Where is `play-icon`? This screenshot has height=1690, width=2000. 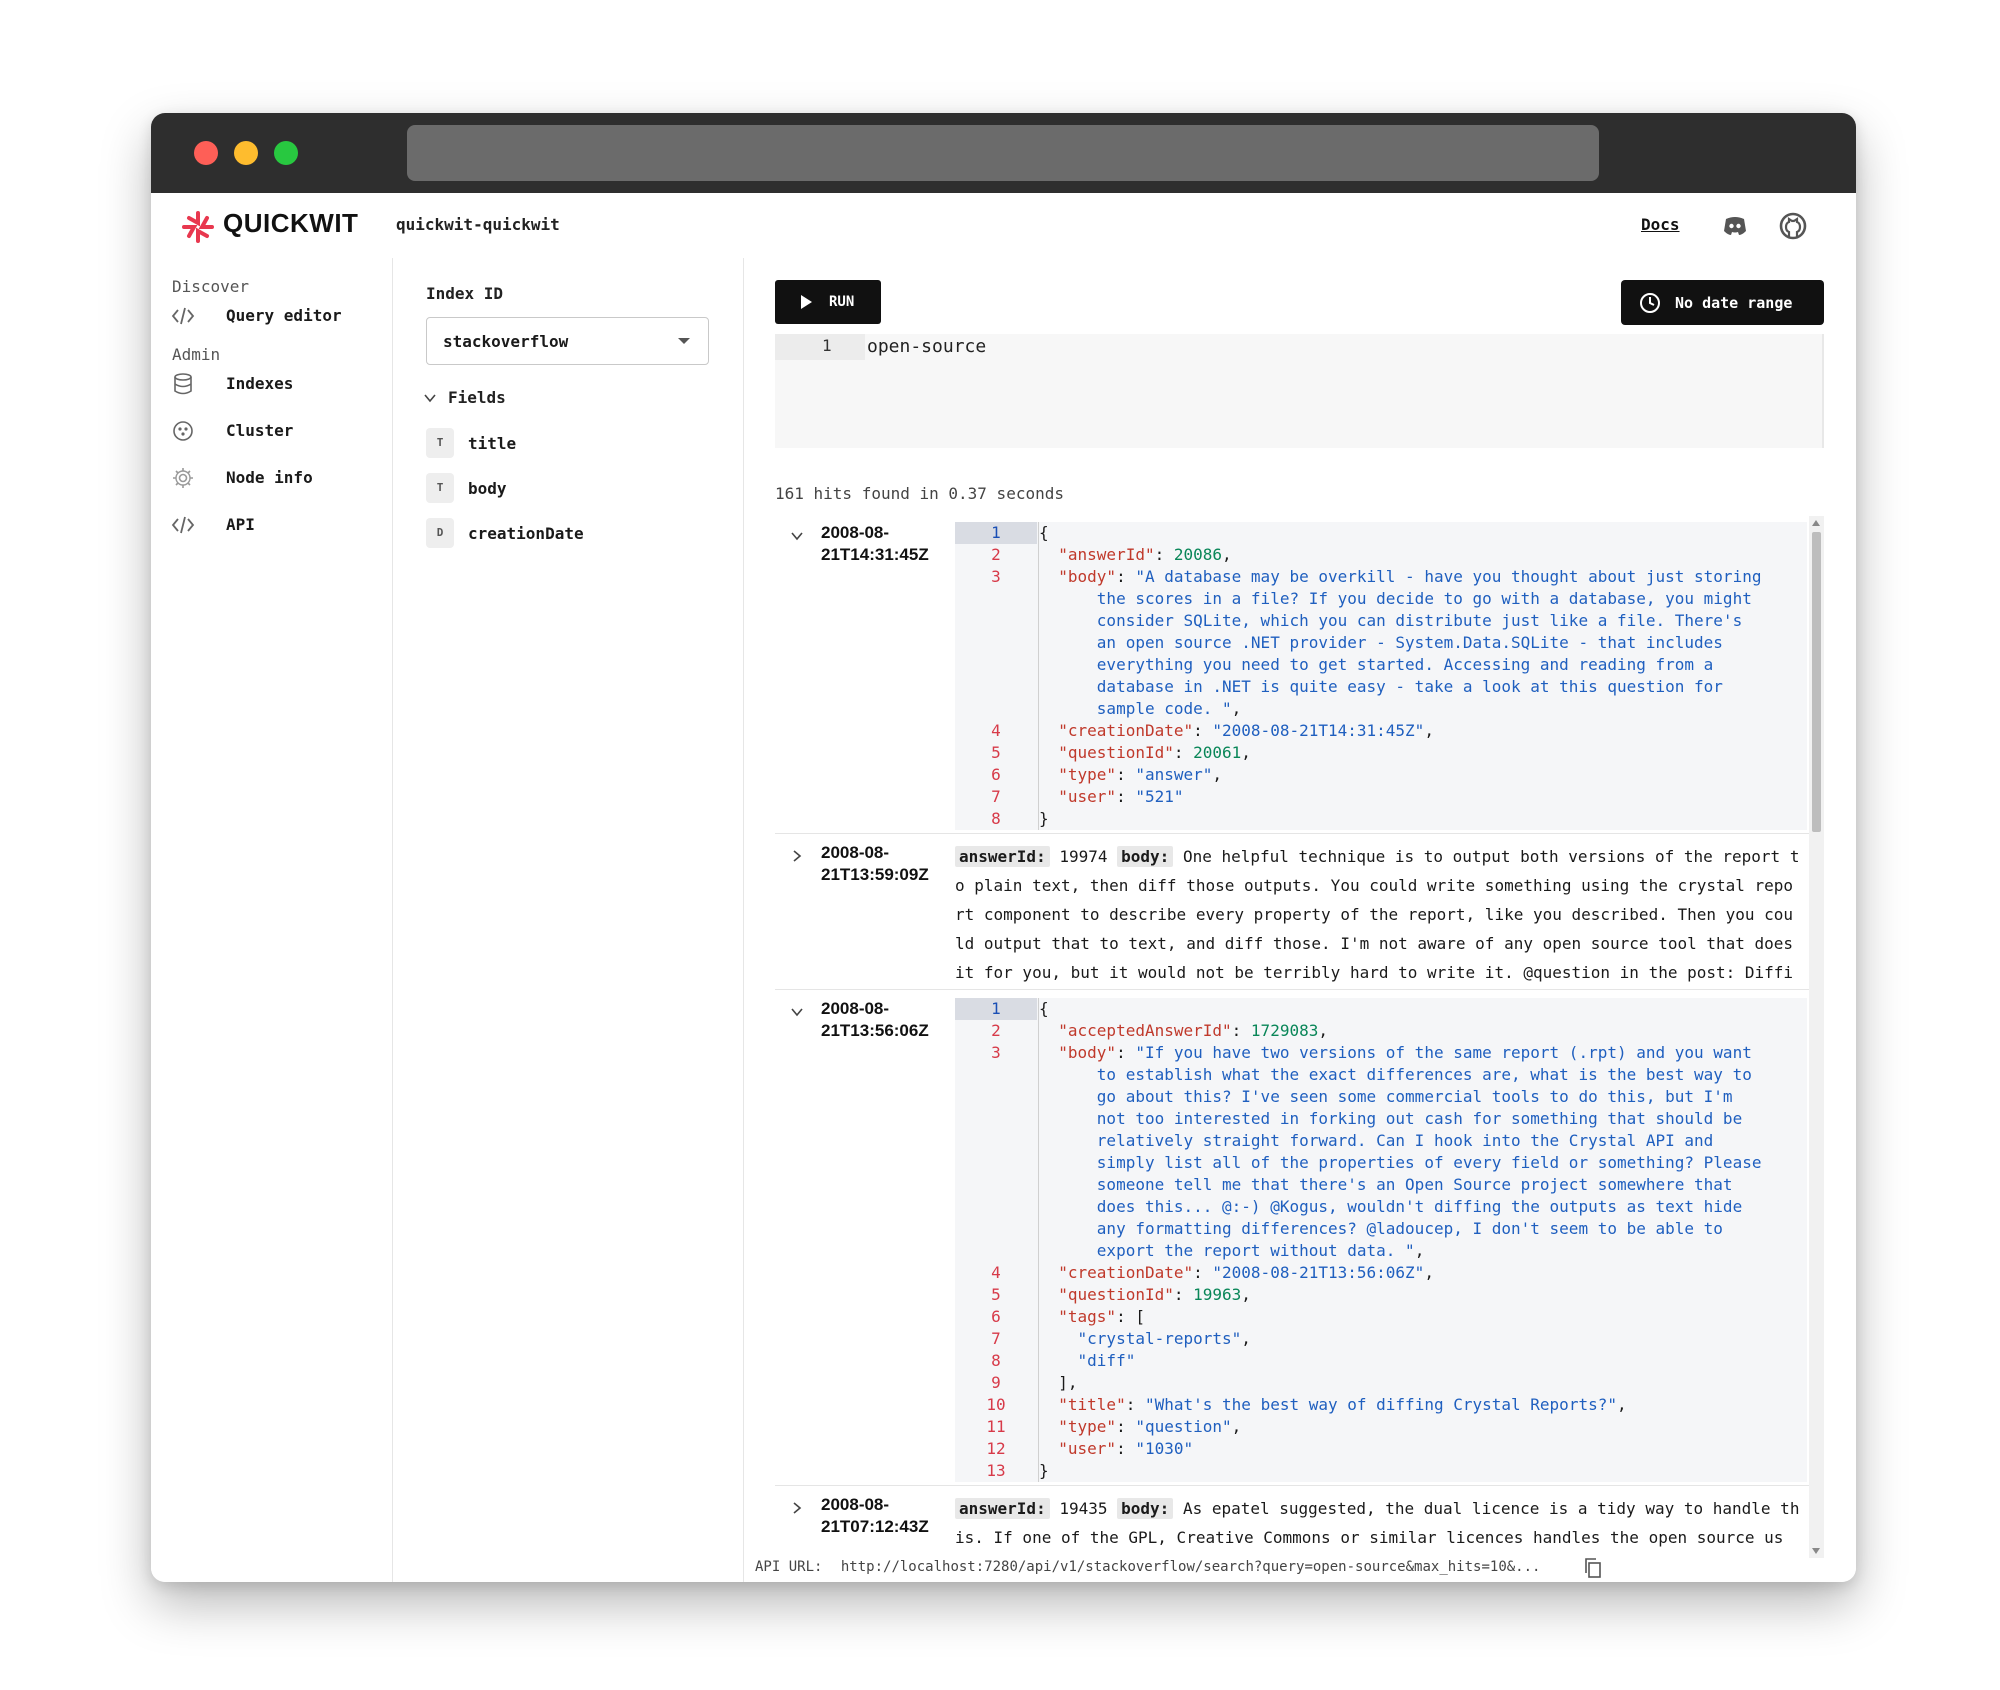
play-icon is located at coordinates (806, 302).